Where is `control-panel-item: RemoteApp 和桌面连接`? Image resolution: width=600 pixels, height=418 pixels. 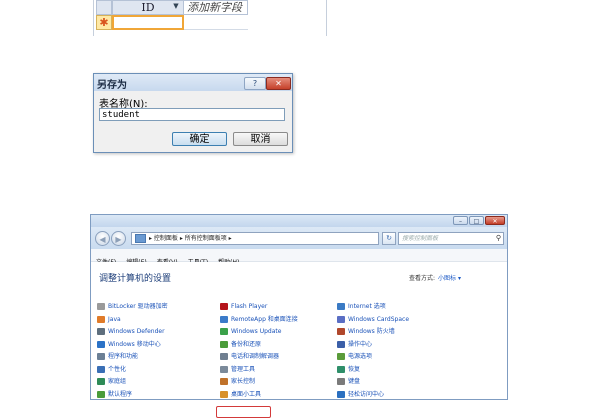 control-panel-item: RemoteApp 和桌面连接 is located at coordinates (259, 320).